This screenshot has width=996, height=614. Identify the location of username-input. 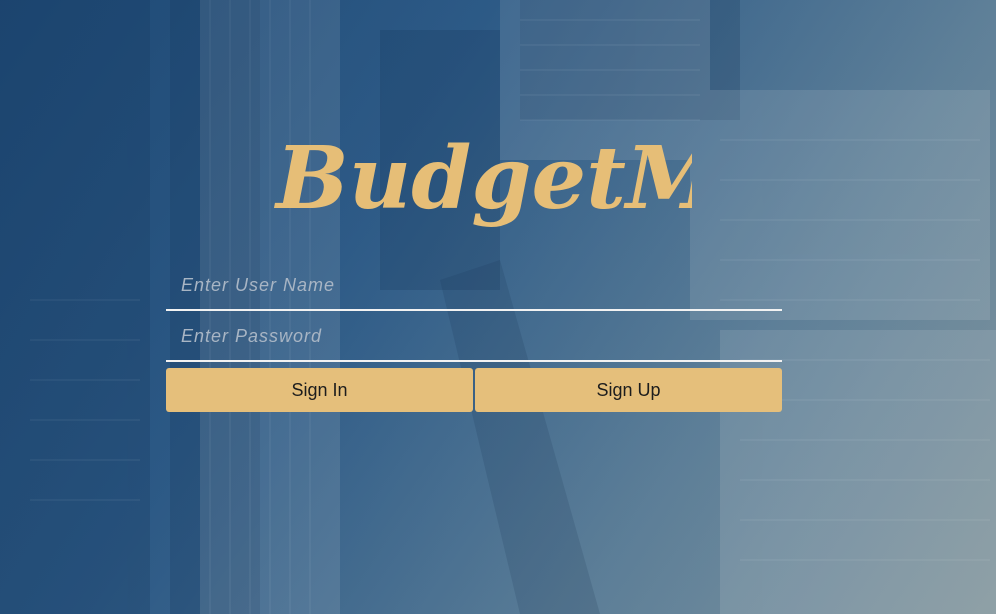
(474, 285).